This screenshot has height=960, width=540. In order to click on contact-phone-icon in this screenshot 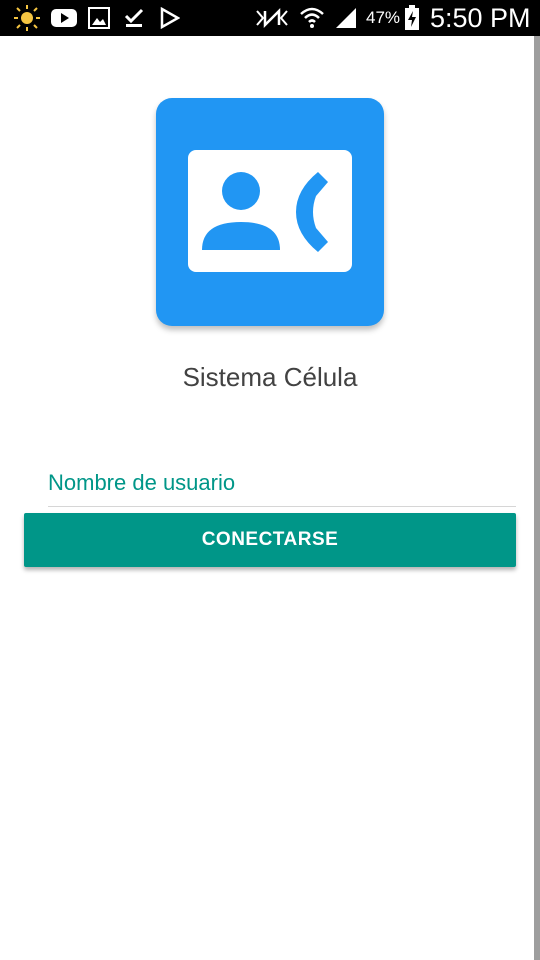, I will do `click(270, 211)`.